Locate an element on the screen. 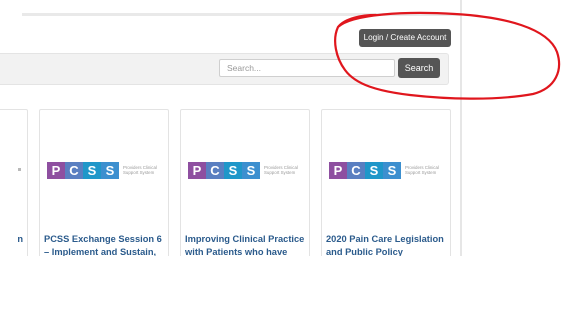 Image resolution: width=582 pixels, height=326 pixels. card-thumbnail-fragment is located at coordinates (19, 169).